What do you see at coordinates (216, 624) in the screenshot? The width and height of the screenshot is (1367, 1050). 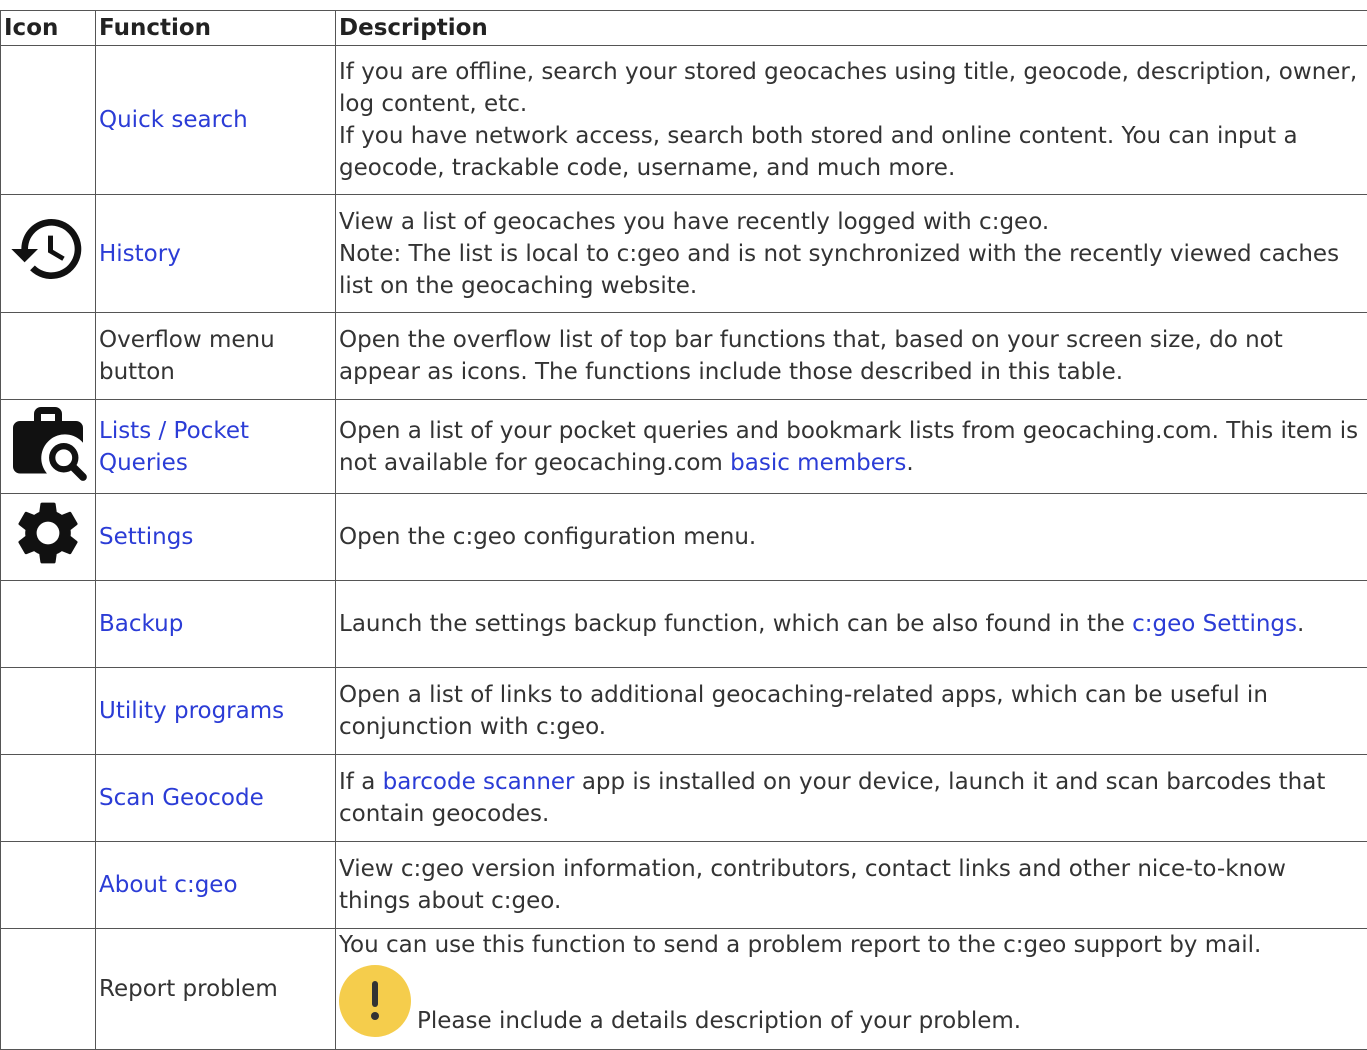 I see `function-cell: Backup` at bounding box center [216, 624].